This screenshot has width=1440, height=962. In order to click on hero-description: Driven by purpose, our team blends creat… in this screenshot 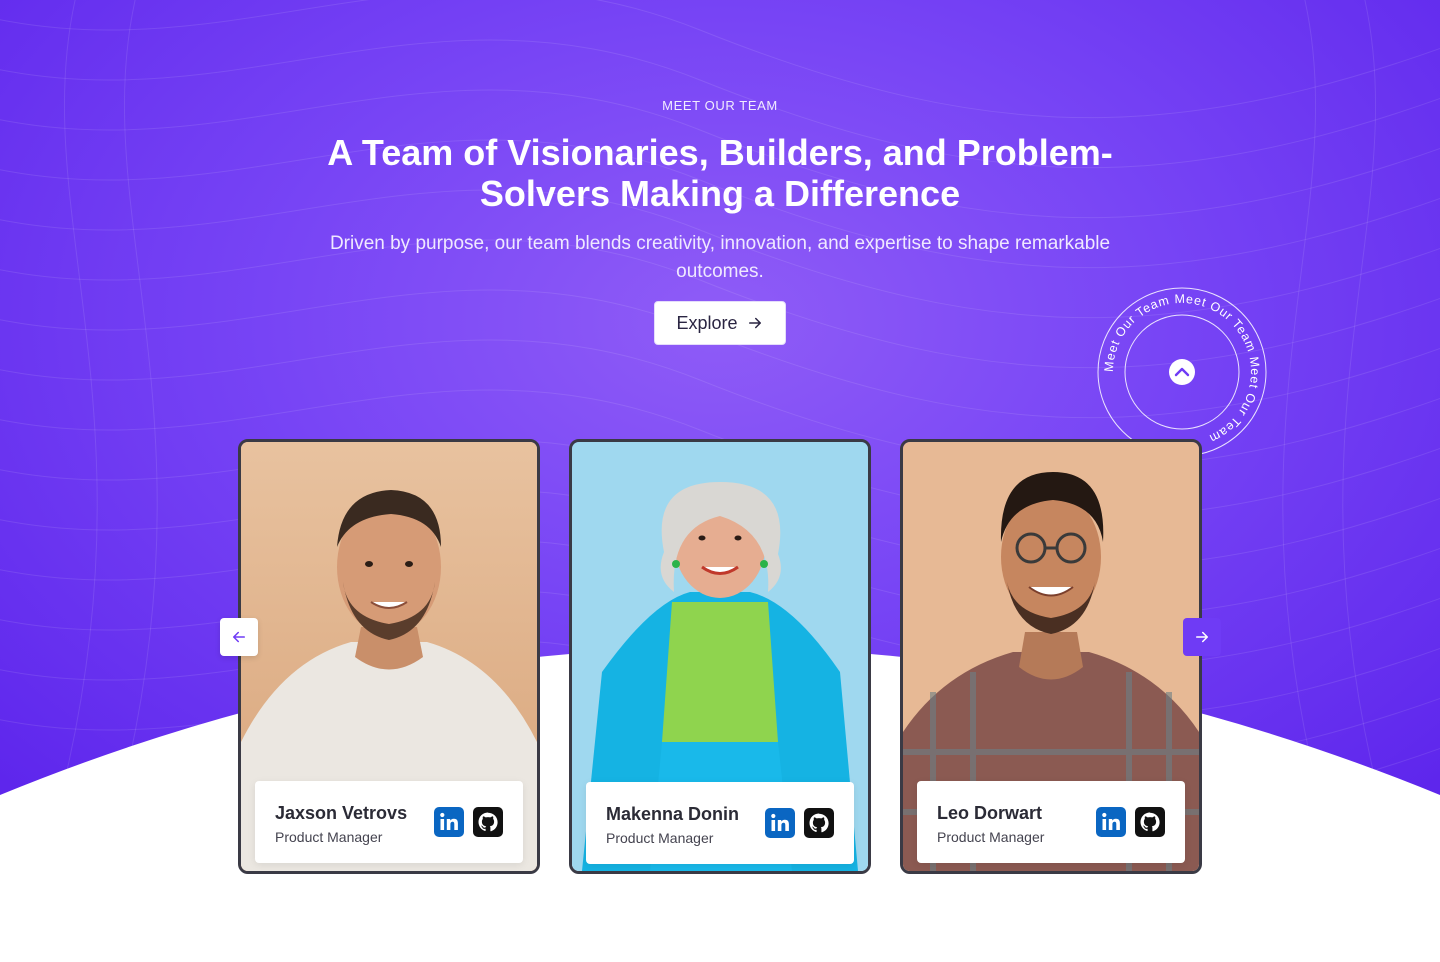, I will do `click(720, 257)`.